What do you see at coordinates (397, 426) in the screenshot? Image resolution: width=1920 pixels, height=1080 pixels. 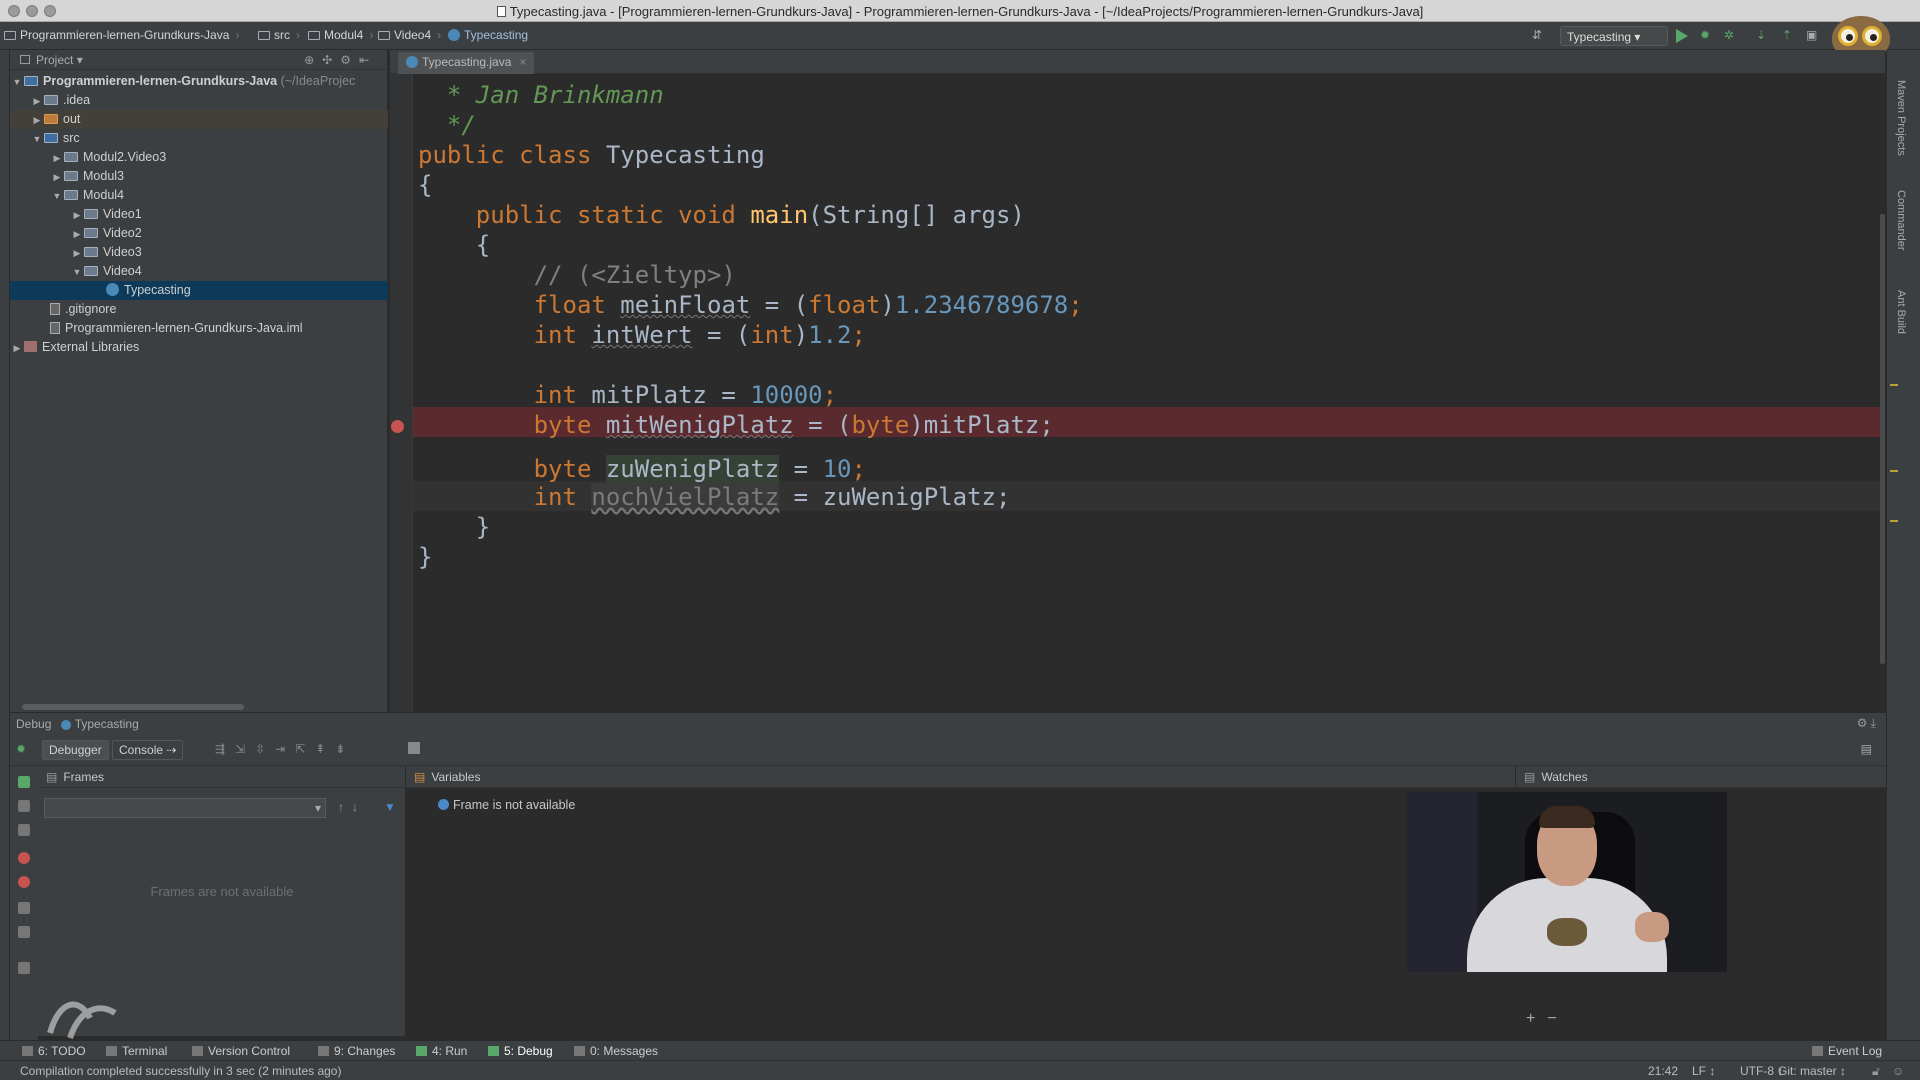 I see `breakpoint-icon` at bounding box center [397, 426].